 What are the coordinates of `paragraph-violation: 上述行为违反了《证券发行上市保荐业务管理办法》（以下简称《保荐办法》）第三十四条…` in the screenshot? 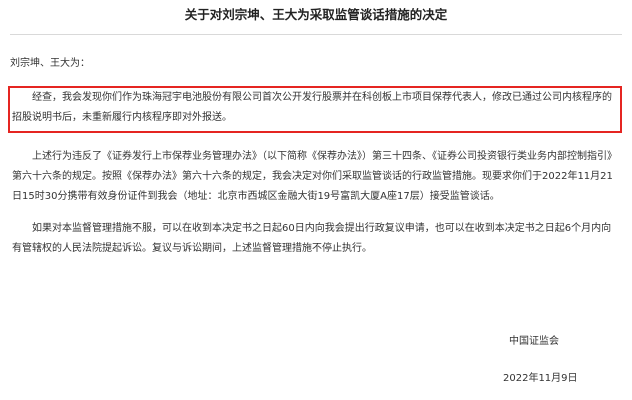 It's located at (314, 176).